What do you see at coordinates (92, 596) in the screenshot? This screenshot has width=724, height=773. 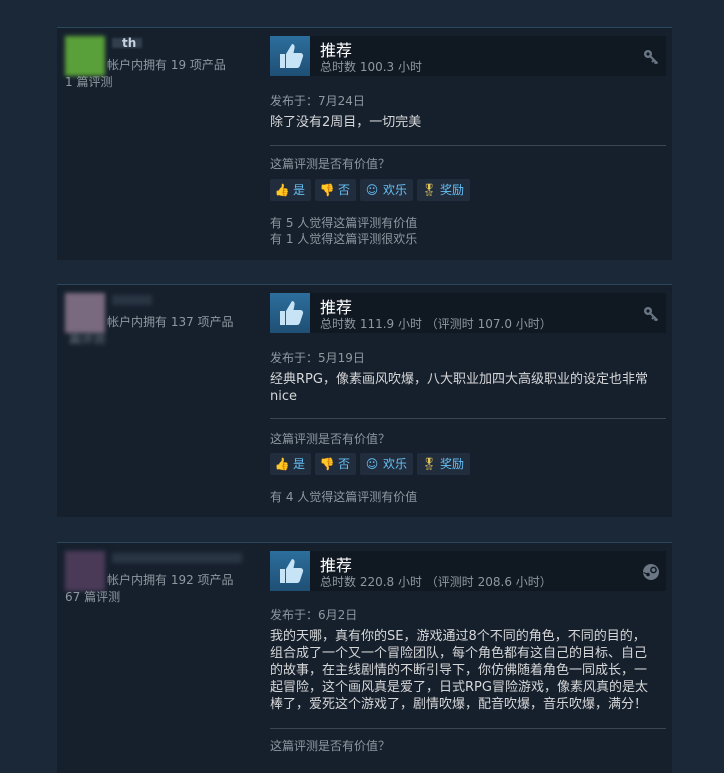 I see `reviews-count: 67 篇评测` at bounding box center [92, 596].